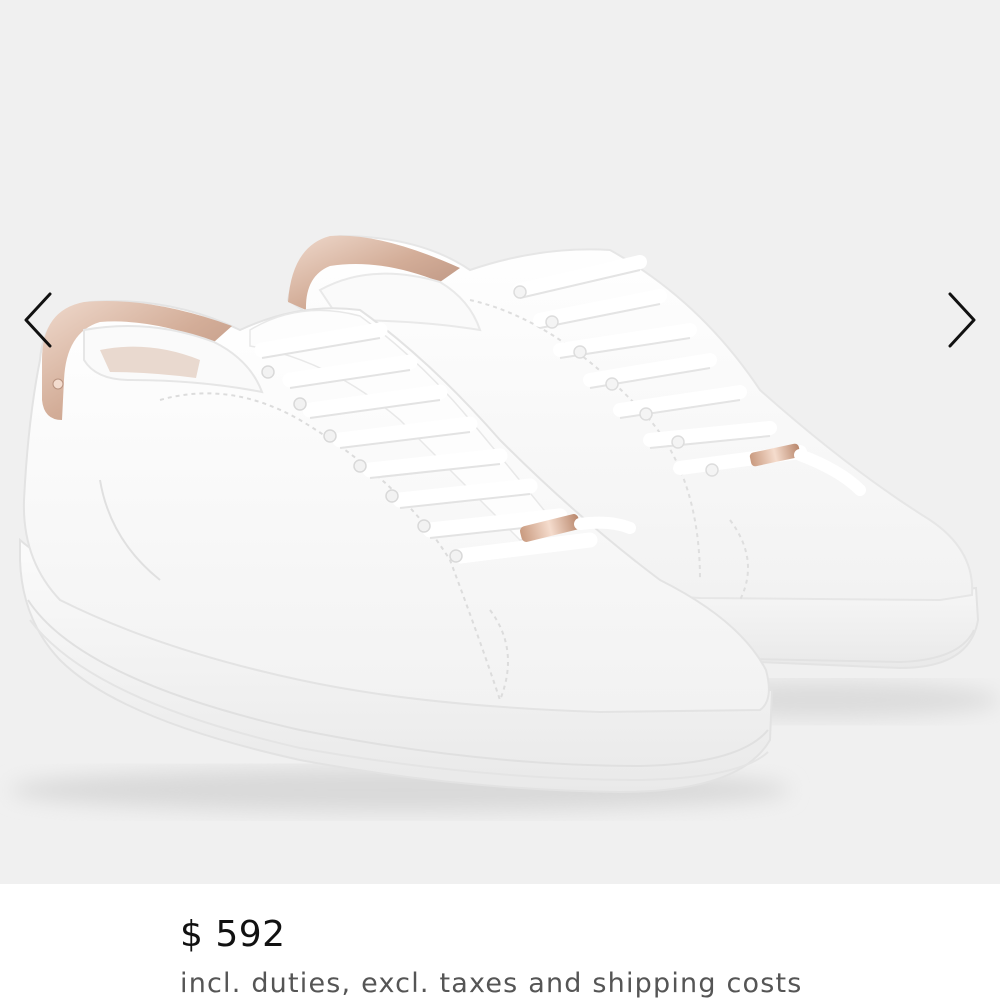 Image resolution: width=1000 pixels, height=1000 pixels. I want to click on chevron-right-icon, so click(962, 320).